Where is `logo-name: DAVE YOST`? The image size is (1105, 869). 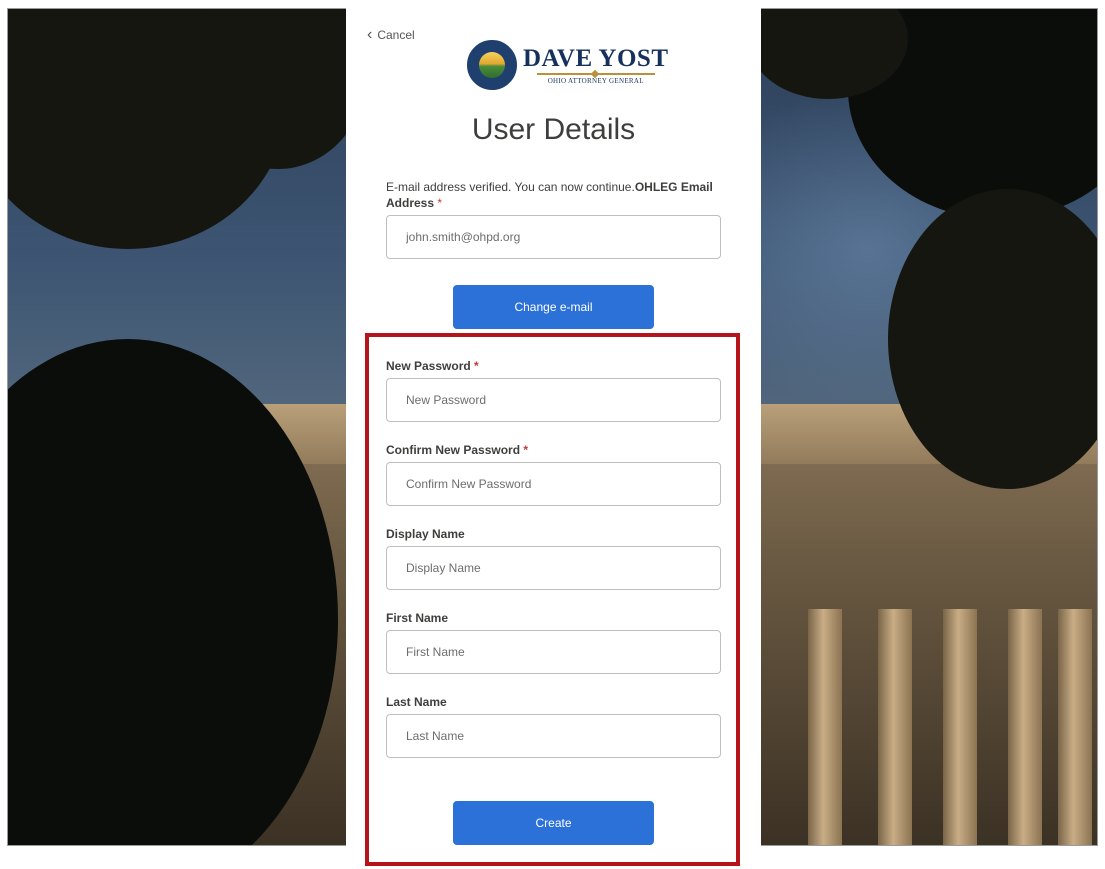 logo-name: DAVE YOST is located at coordinates (596, 58).